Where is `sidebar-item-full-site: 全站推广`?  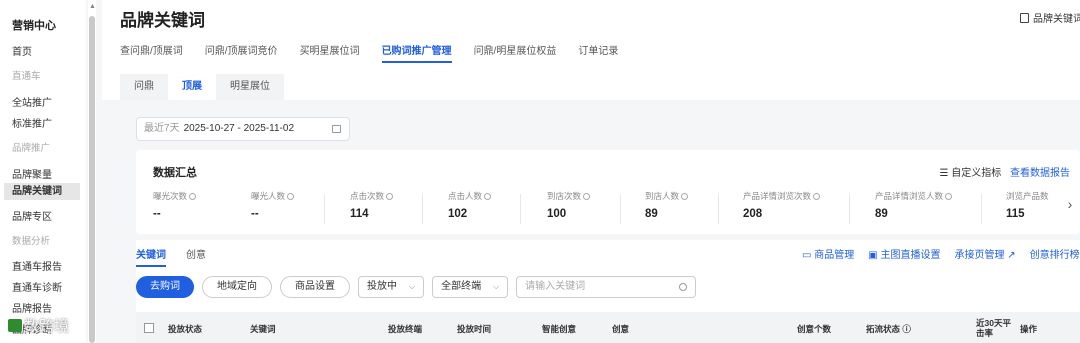 sidebar-item-full-site: 全站推广 is located at coordinates (32, 101).